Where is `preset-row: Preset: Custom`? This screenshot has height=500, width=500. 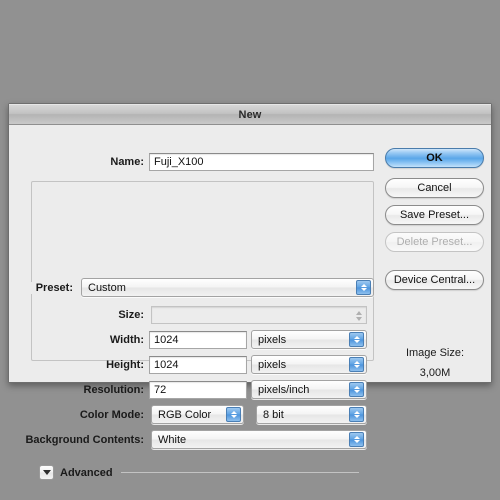
preset-row: Preset: Custom is located at coordinates (199, 287).